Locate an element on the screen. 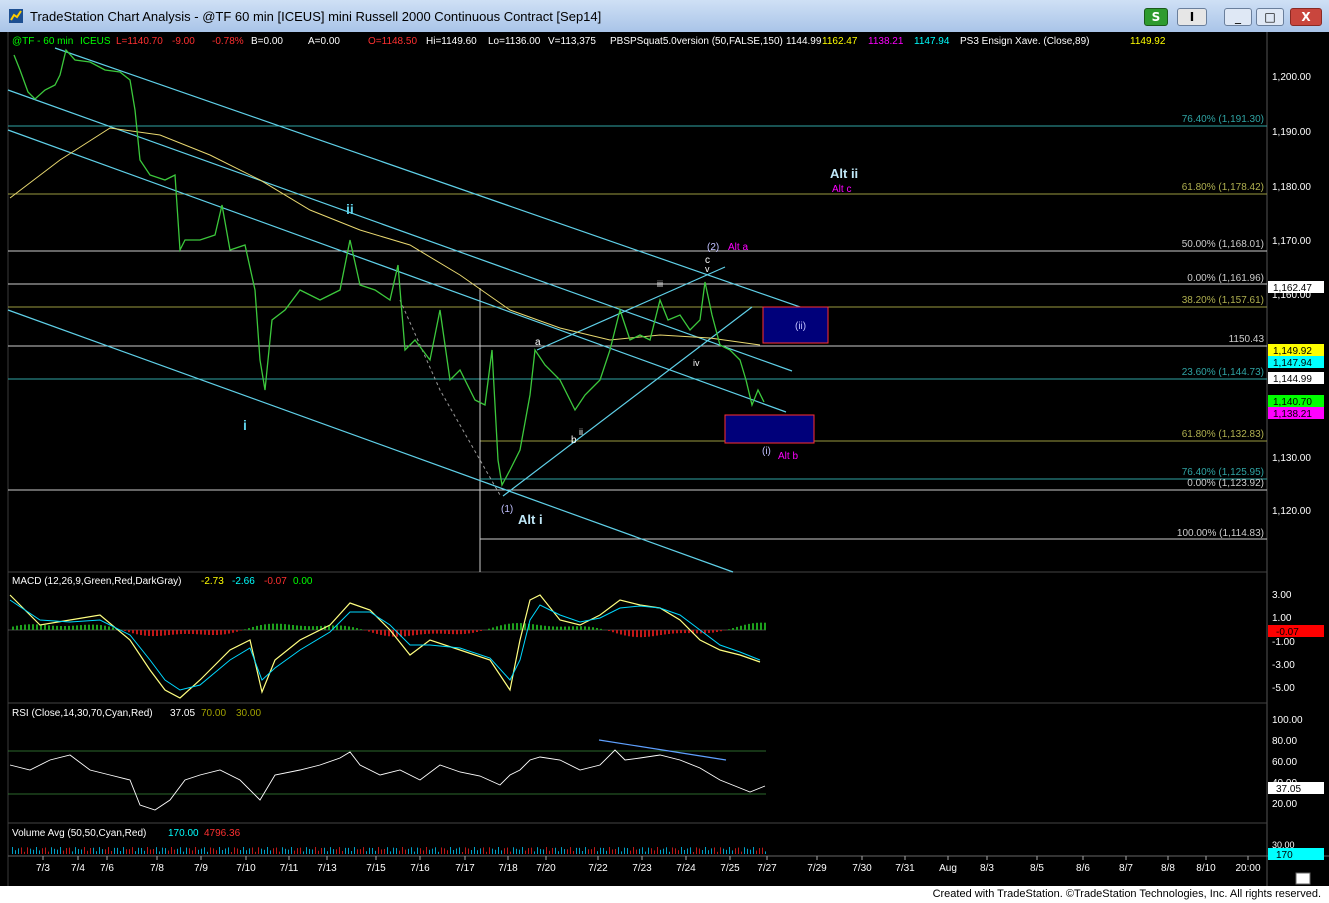  alt-ii-label: Alt ii is located at coordinates (844, 173).